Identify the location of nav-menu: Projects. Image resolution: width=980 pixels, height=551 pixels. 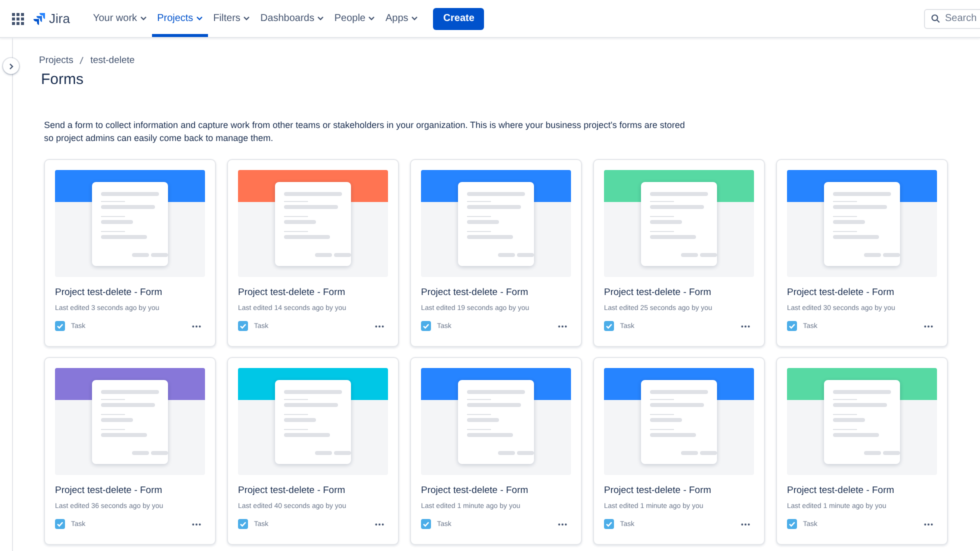
(180, 18).